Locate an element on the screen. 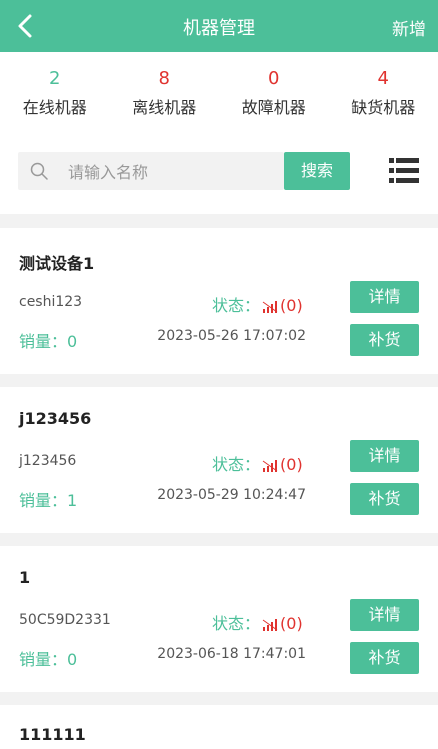  machine-card: 111111 is located at coordinates (219, 727).